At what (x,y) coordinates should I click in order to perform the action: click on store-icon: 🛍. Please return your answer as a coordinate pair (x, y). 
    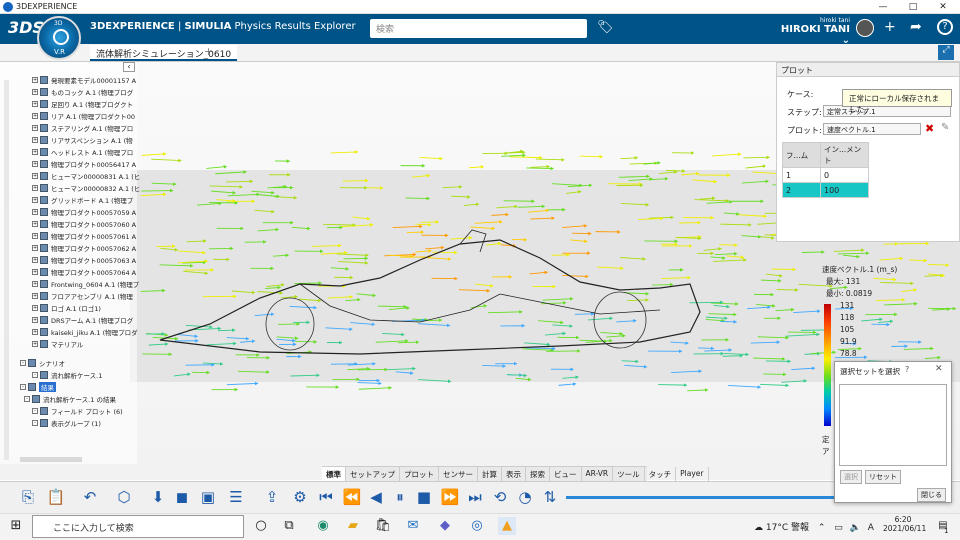
    Looking at the image, I should click on (383, 526).